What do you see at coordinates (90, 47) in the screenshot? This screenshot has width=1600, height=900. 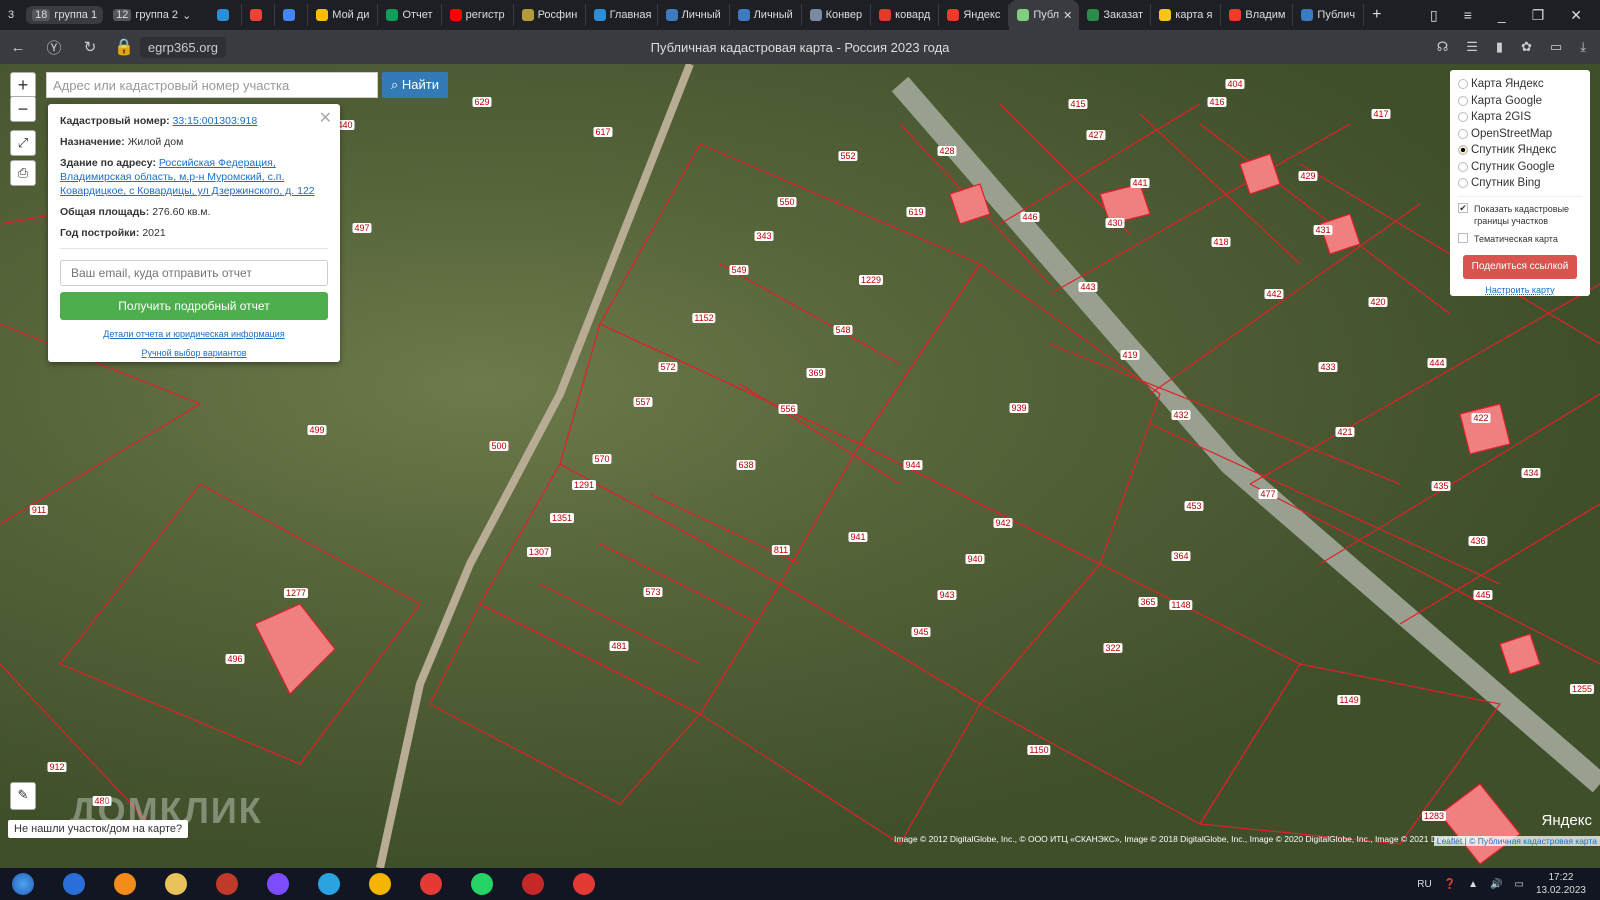 I see `reload-icon: ↻` at bounding box center [90, 47].